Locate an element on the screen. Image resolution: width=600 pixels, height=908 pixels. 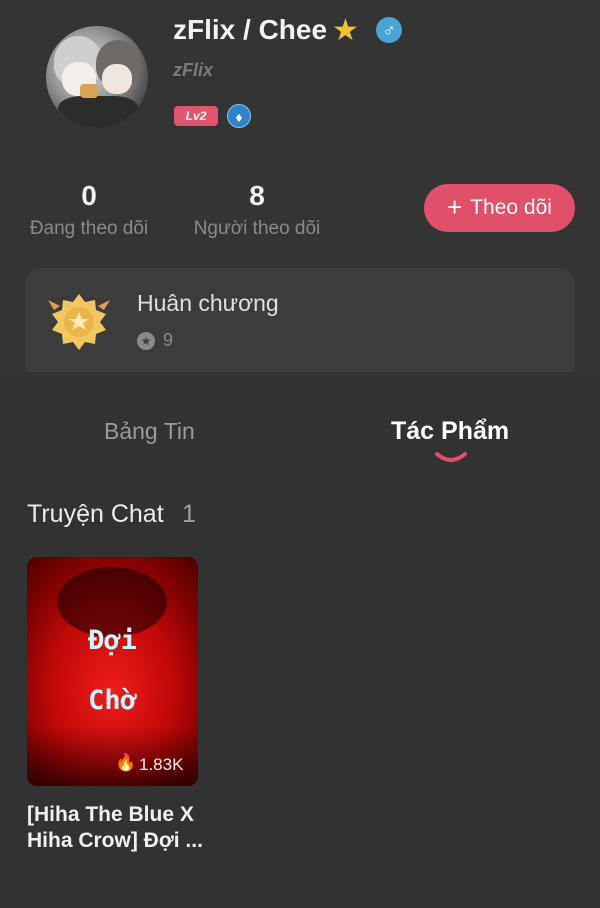
profile-handle: zFlix is located at coordinates (193, 70).